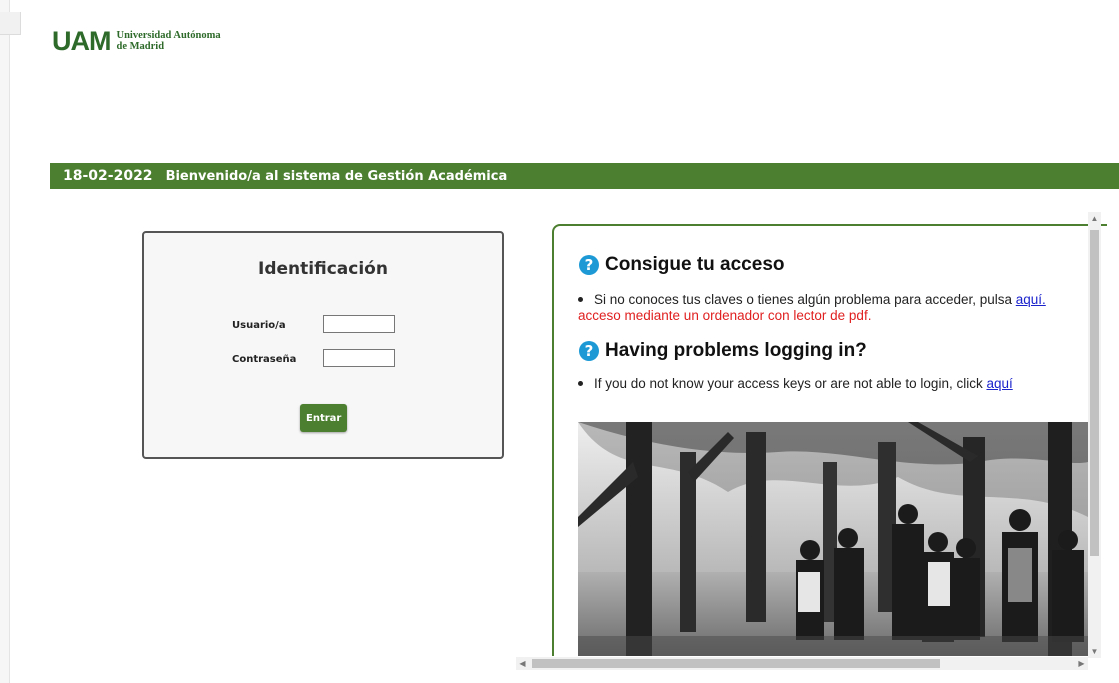 The image size is (1119, 683). What do you see at coordinates (999, 383) in the screenshot?
I see `problems-help-link: aquí` at bounding box center [999, 383].